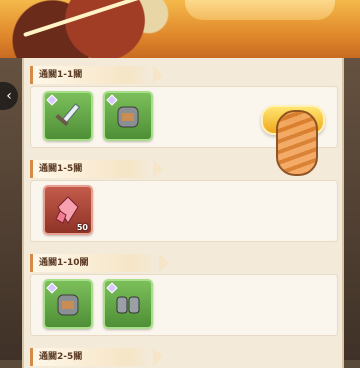 This screenshot has height=368, width=360. Describe the element at coordinates (96, 169) in the screenshot. I see `section-header-1-5: 通關1-5關` at that location.